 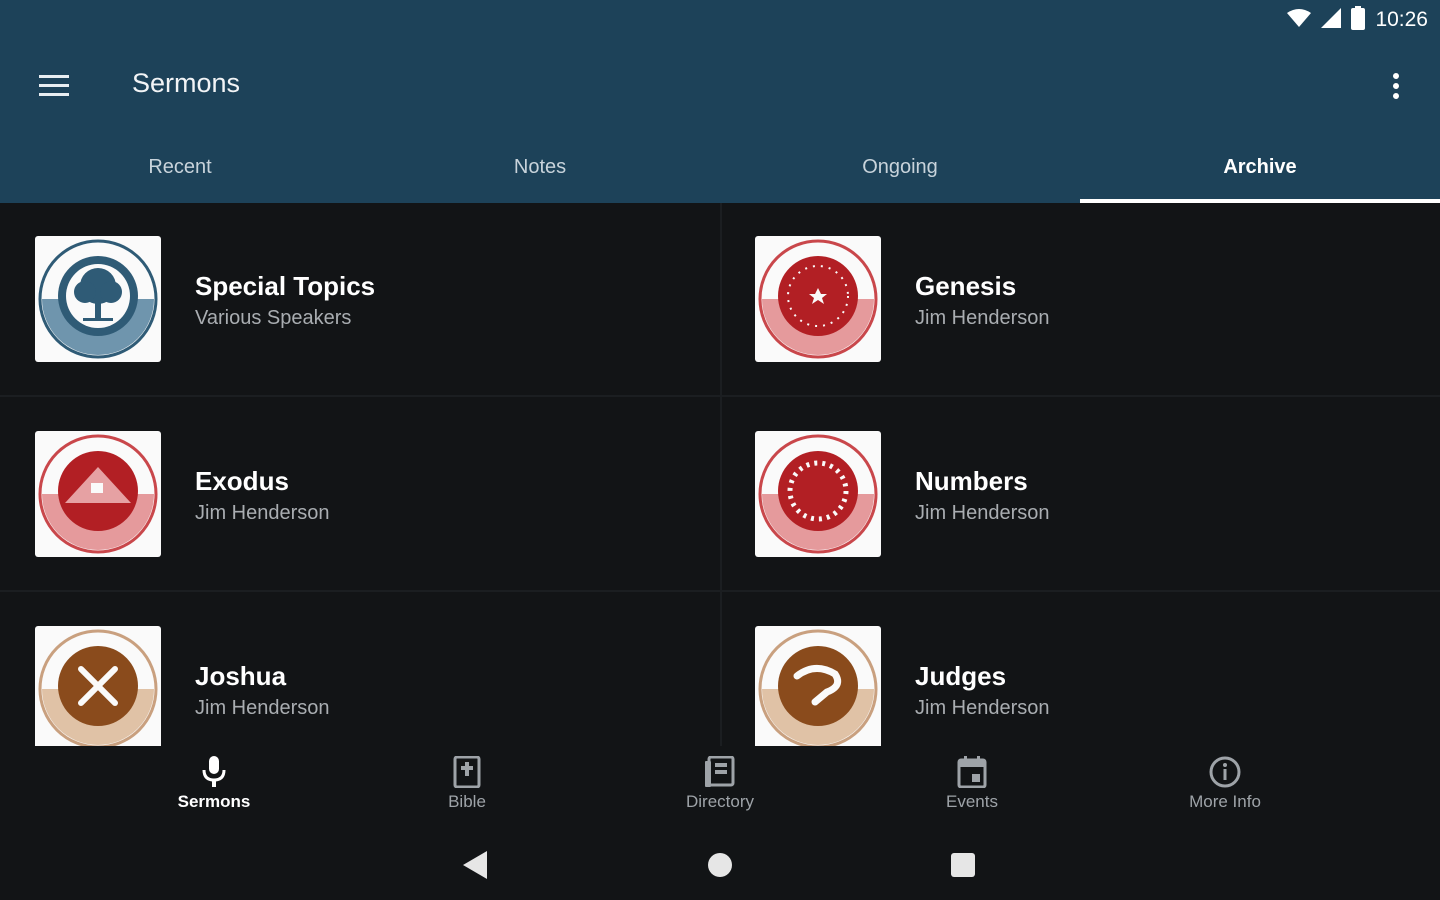 I want to click on tab-recent: Recent, so click(x=180, y=167).